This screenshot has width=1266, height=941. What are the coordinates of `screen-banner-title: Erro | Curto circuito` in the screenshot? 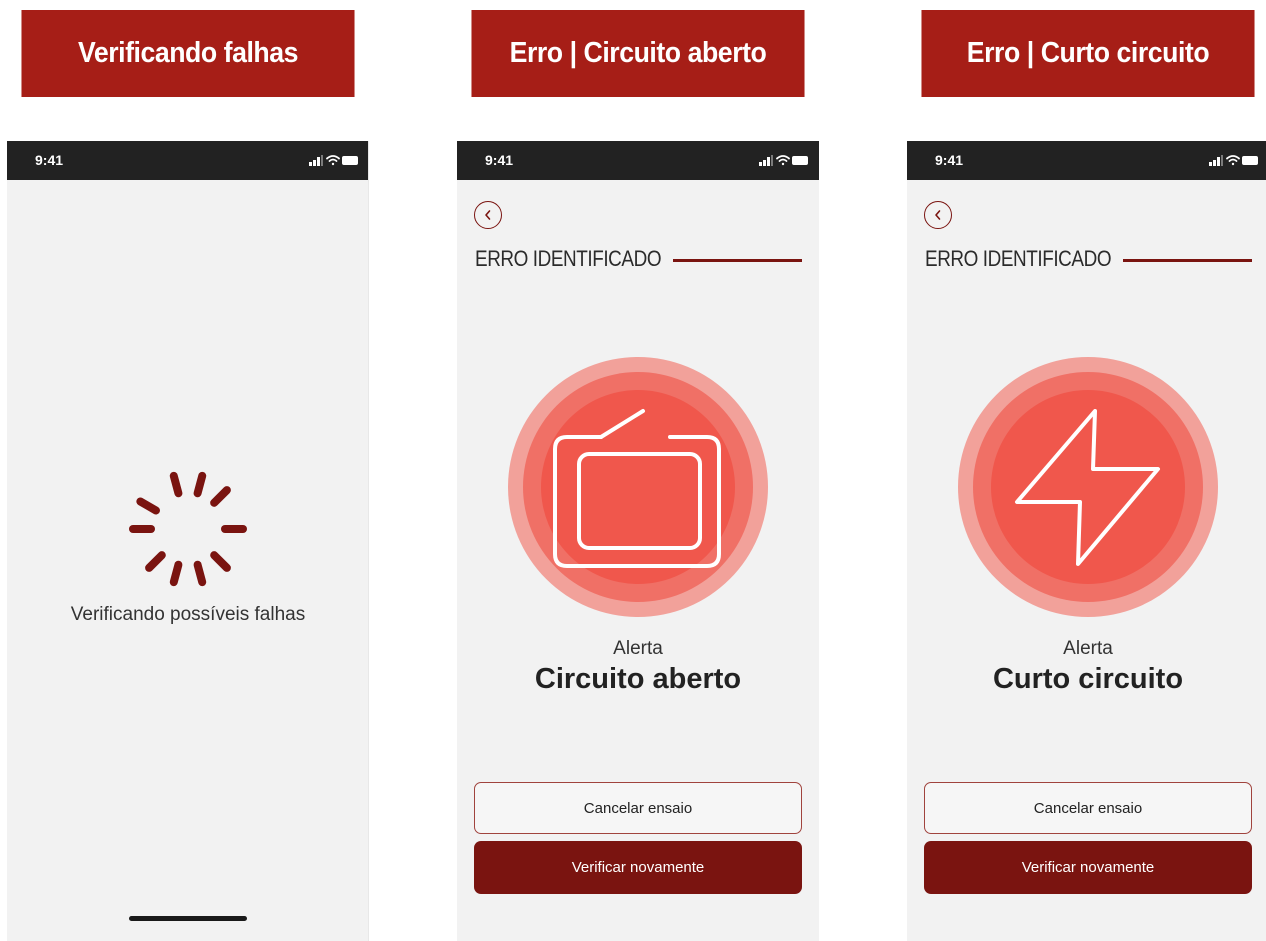 It's located at (1088, 53).